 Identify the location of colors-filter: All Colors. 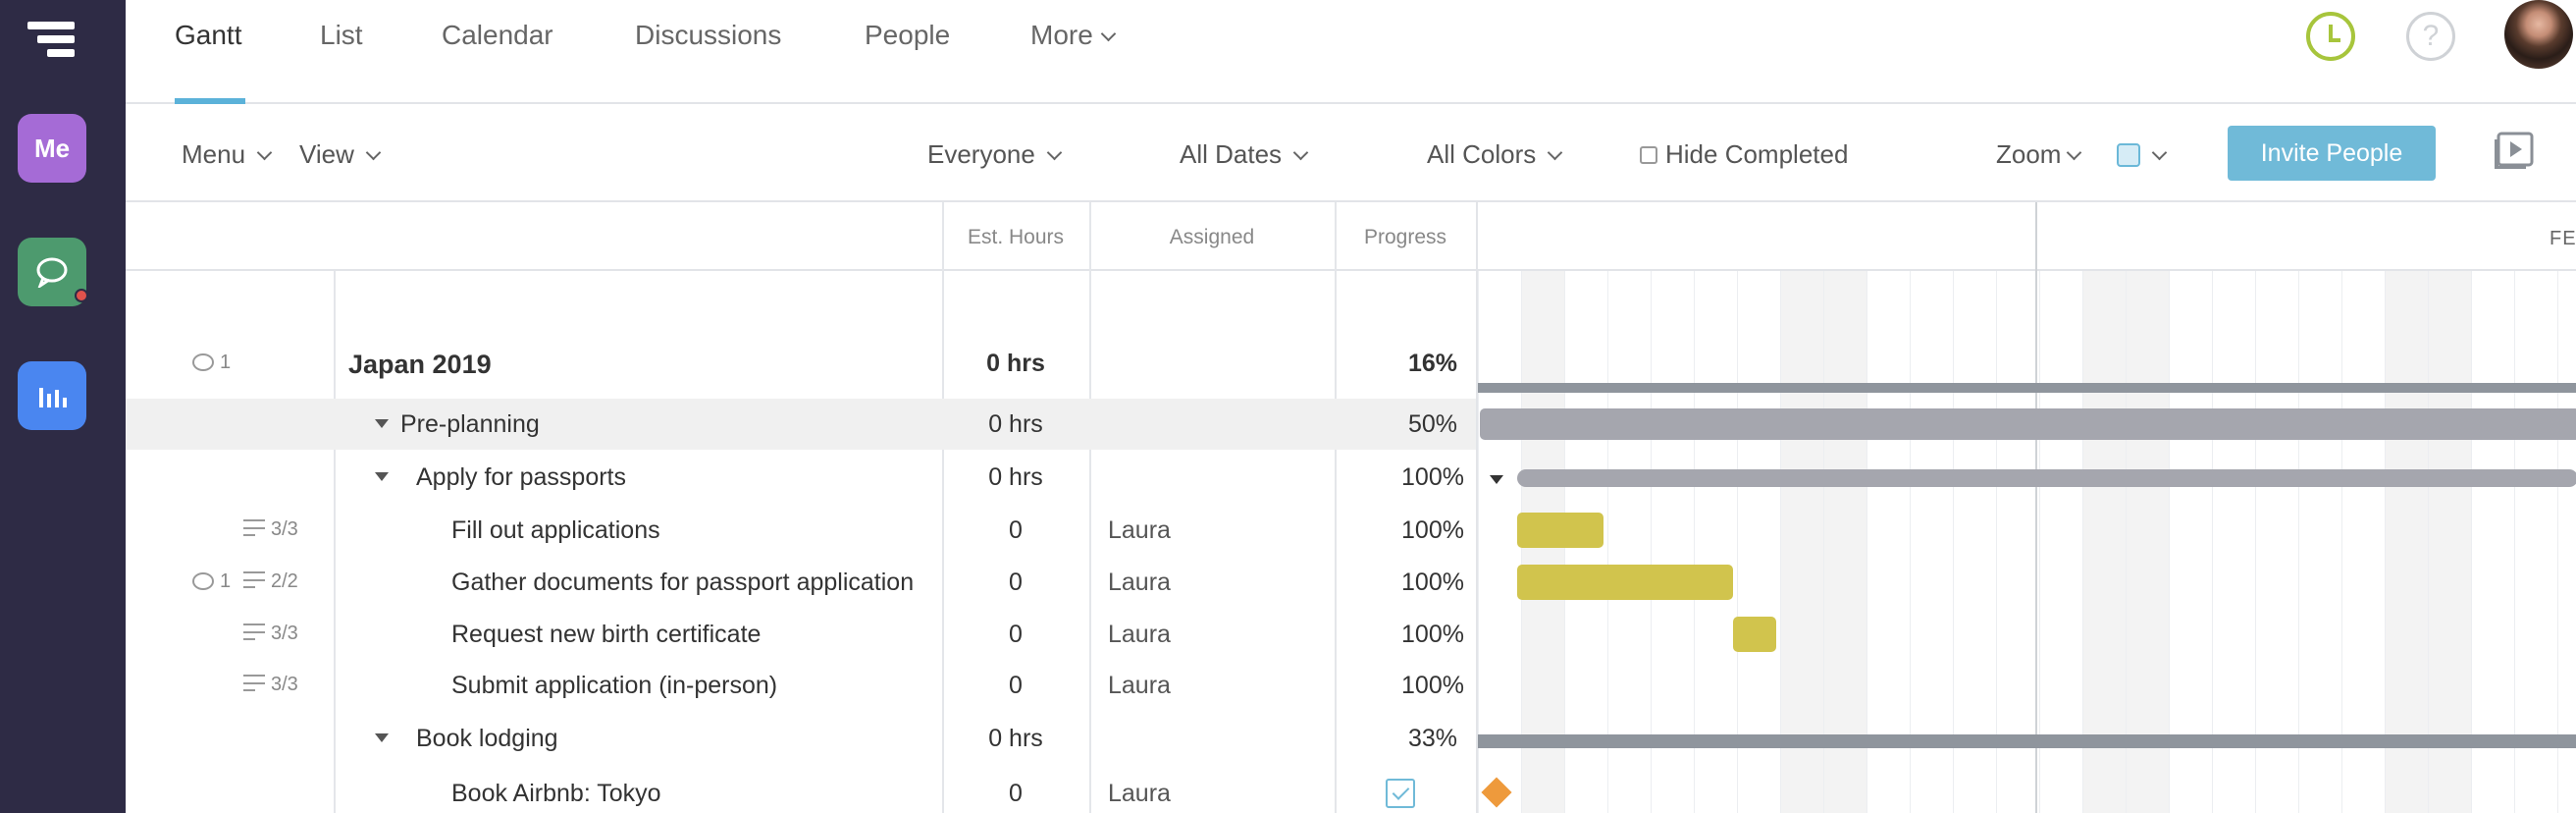
(1495, 154).